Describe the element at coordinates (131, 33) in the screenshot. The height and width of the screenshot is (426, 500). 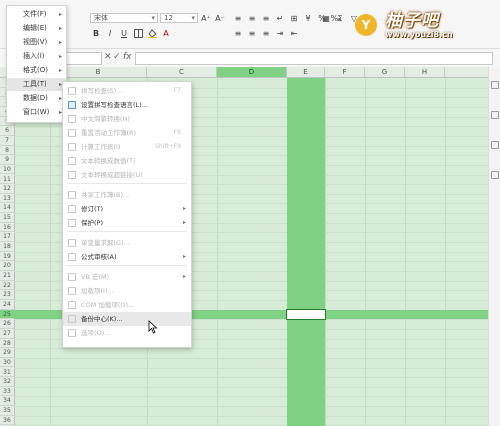
I see `format-row: B I U A` at that location.